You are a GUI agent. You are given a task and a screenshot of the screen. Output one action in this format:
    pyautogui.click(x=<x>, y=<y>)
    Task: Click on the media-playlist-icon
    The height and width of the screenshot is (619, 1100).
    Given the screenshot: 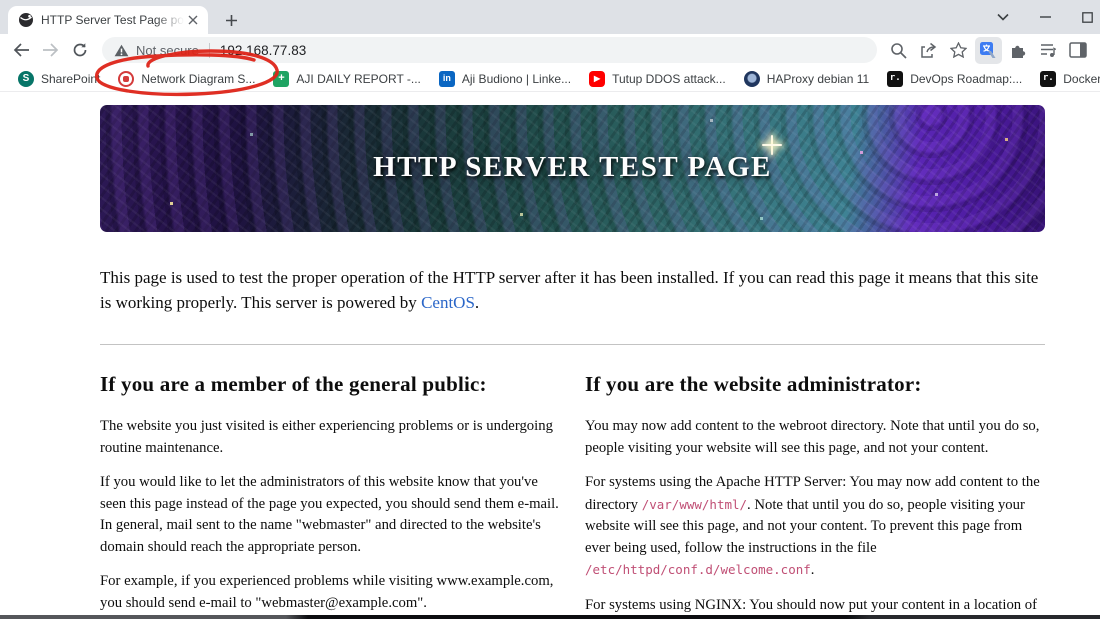 What is the action you would take?
    pyautogui.click(x=1048, y=50)
    